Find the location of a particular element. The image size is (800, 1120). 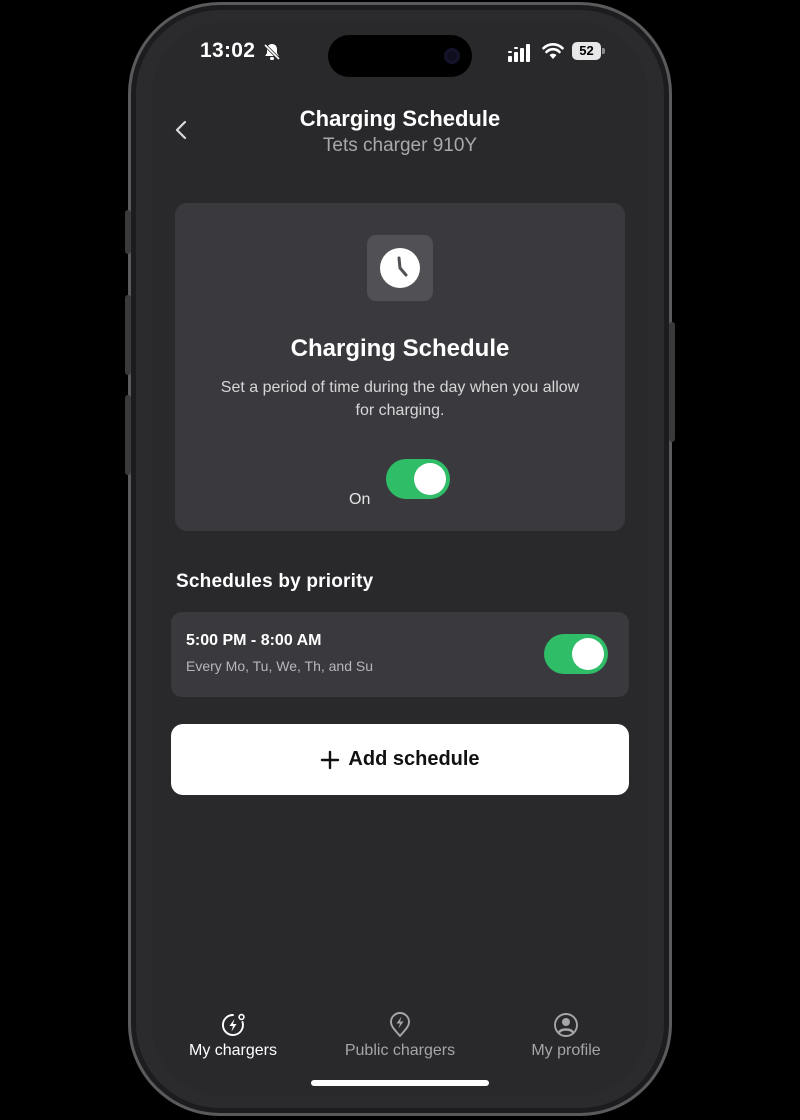

clock-icon is located at coordinates (400, 268).